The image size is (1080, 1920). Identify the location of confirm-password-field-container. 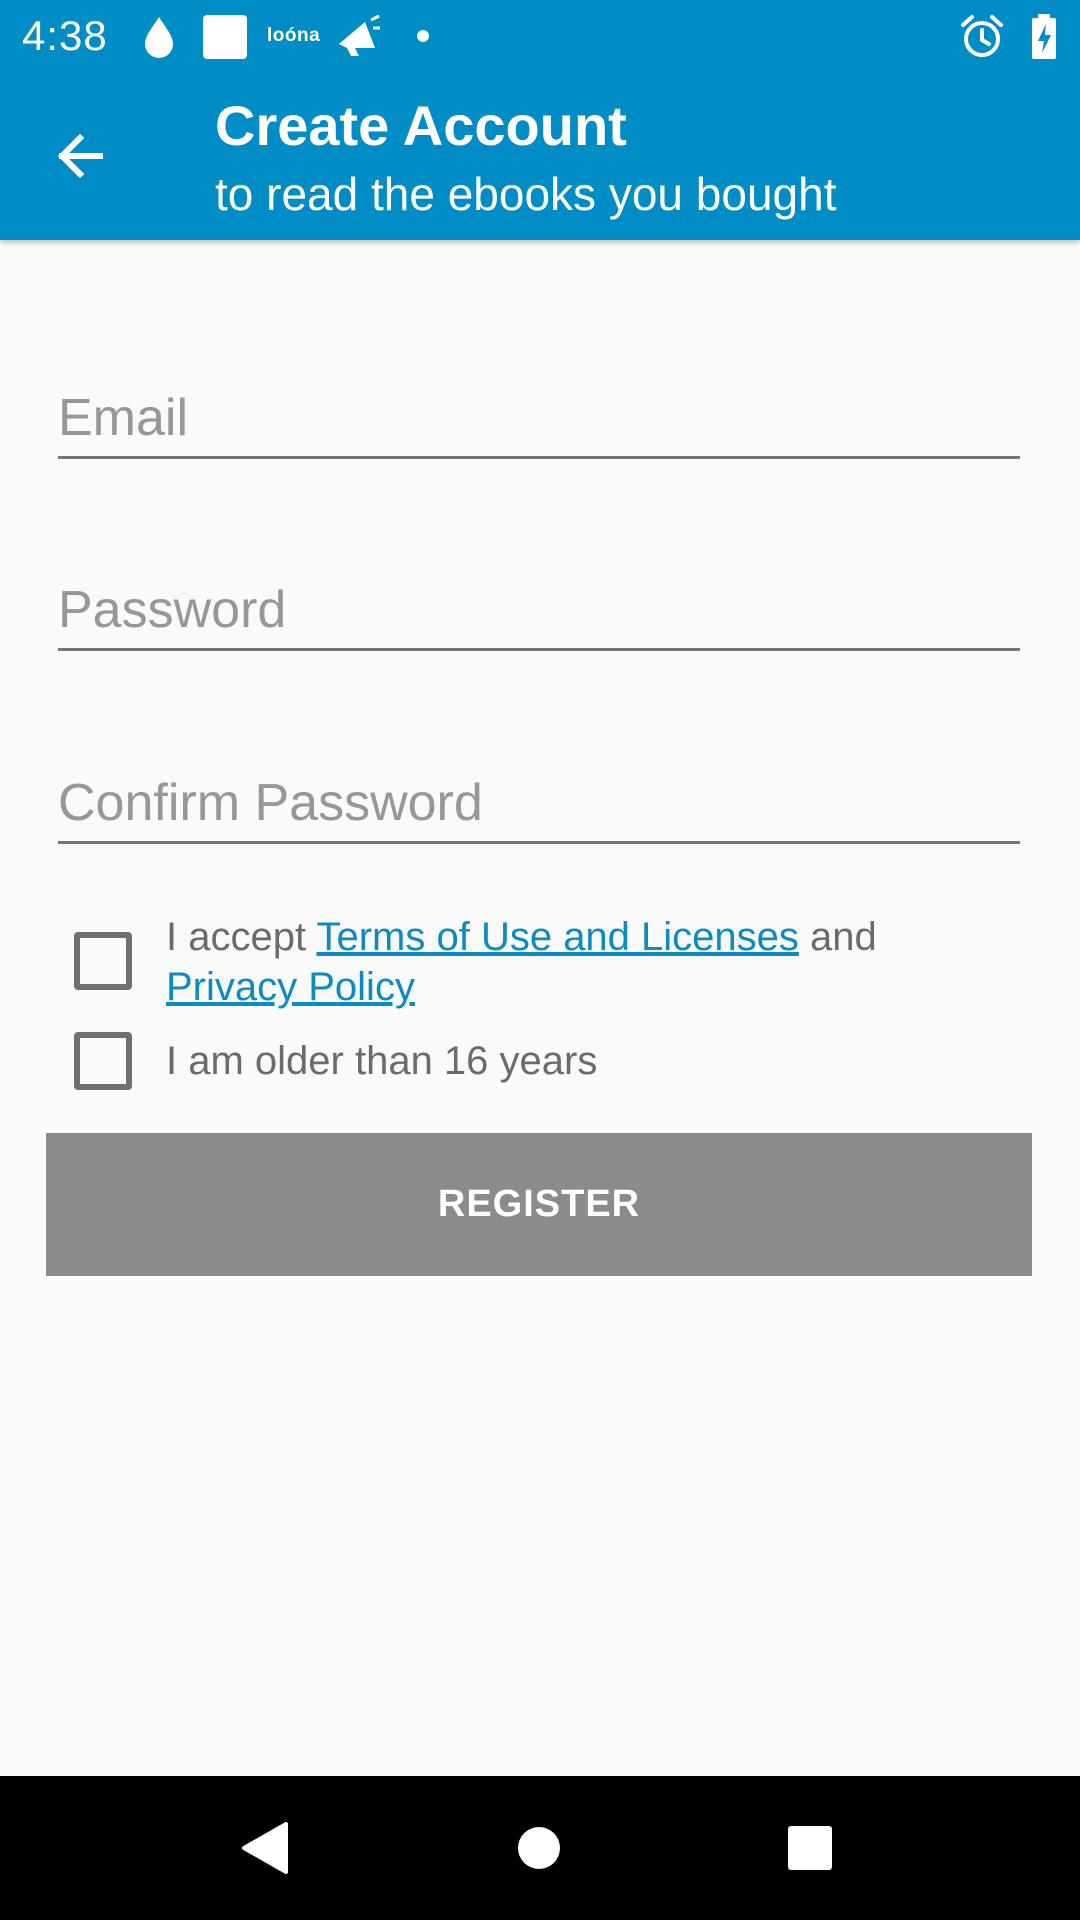
(539, 807).